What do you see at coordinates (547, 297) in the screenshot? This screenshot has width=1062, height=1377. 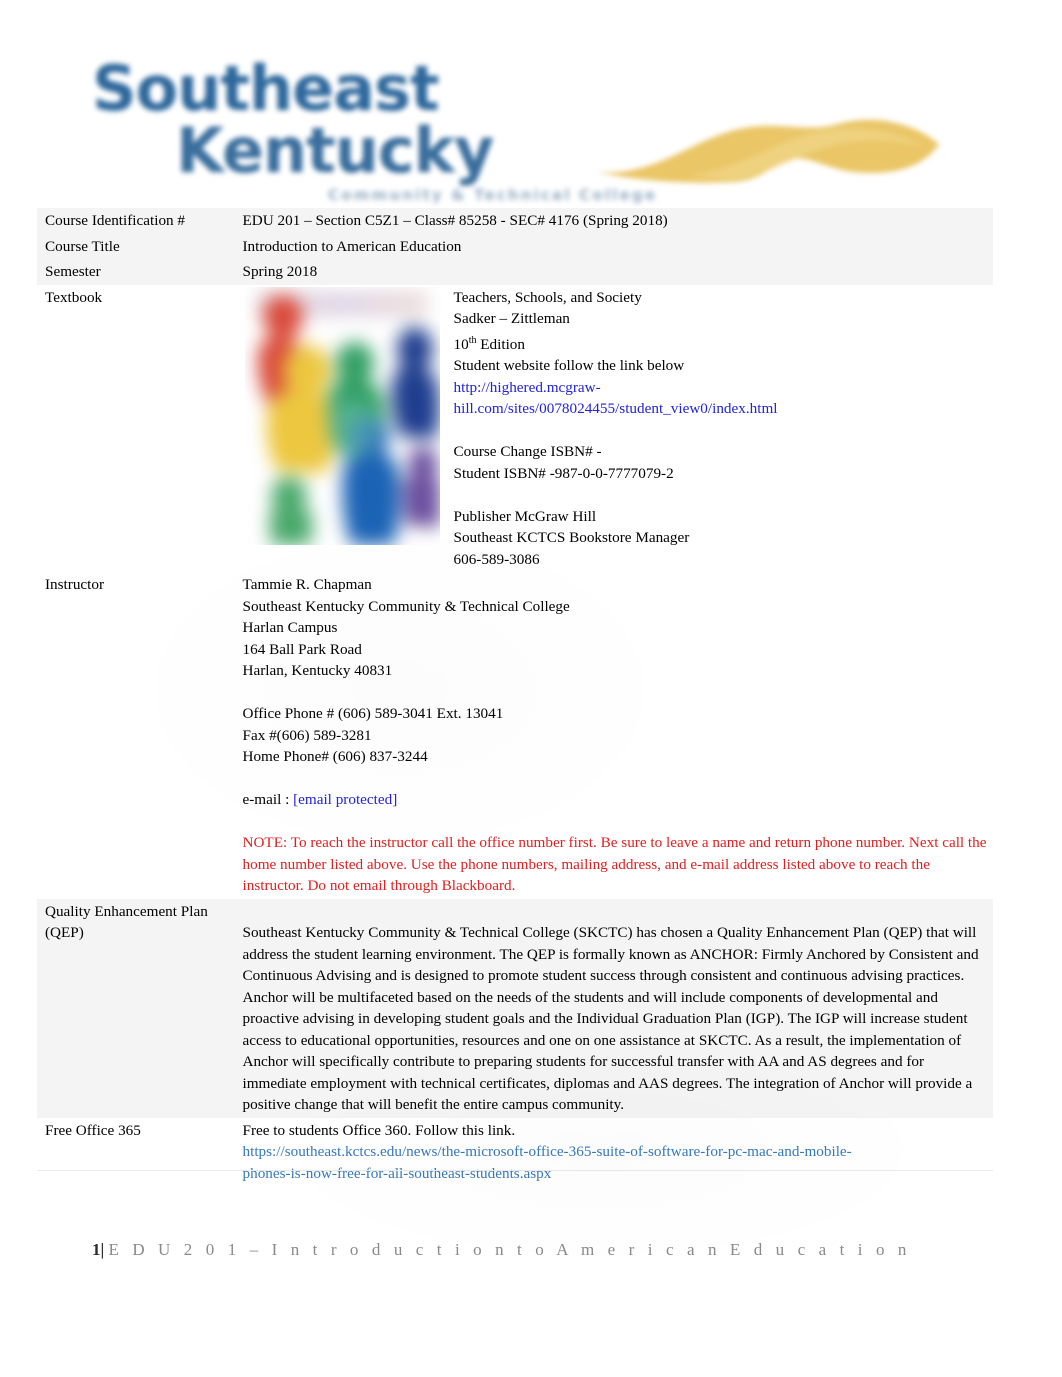 I see `textbook-title: Teachers, Schools, and Society` at bounding box center [547, 297].